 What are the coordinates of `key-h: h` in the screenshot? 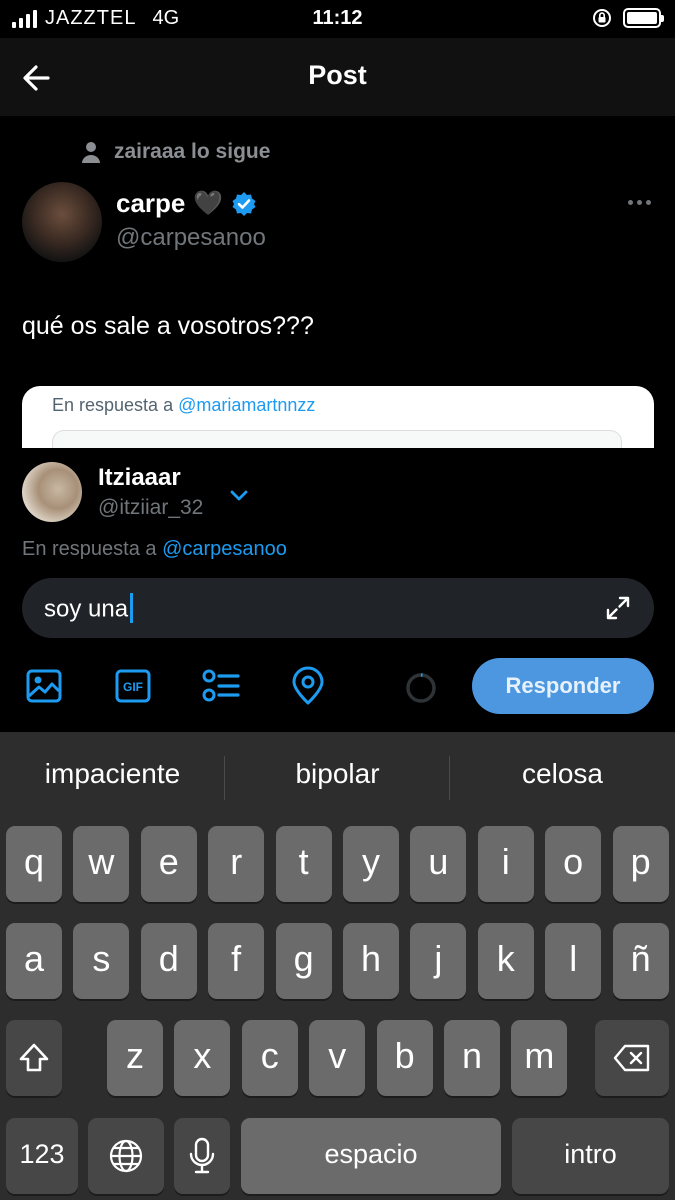 It's located at (371, 961).